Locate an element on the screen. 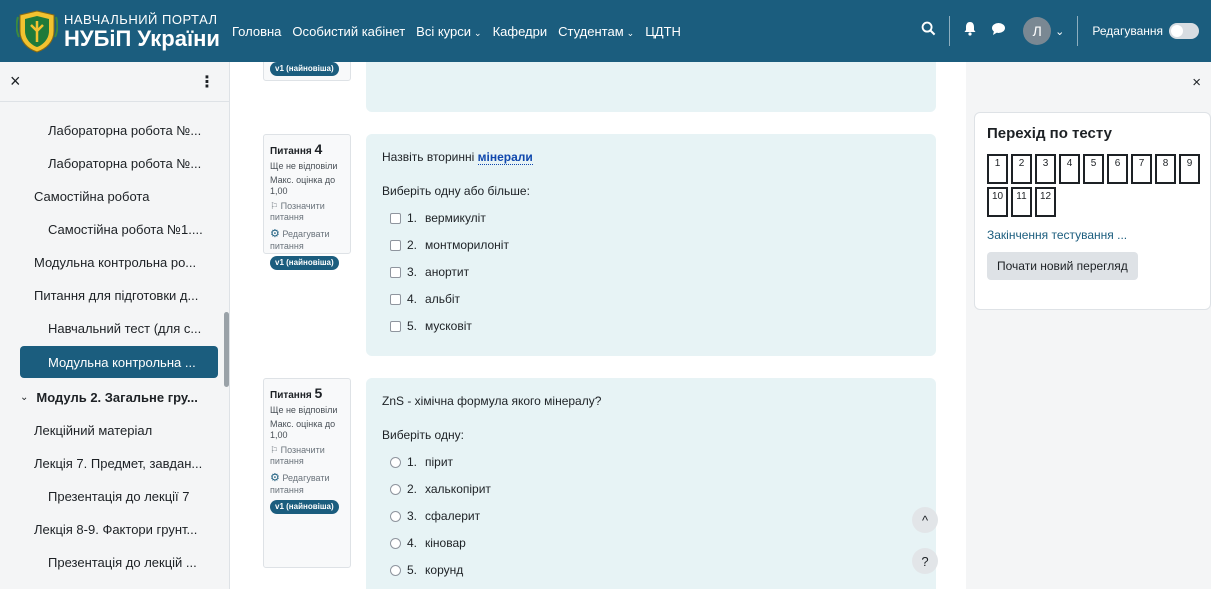 This screenshot has height=589, width=1211. edit-mode-toggle is located at coordinates (1184, 31).